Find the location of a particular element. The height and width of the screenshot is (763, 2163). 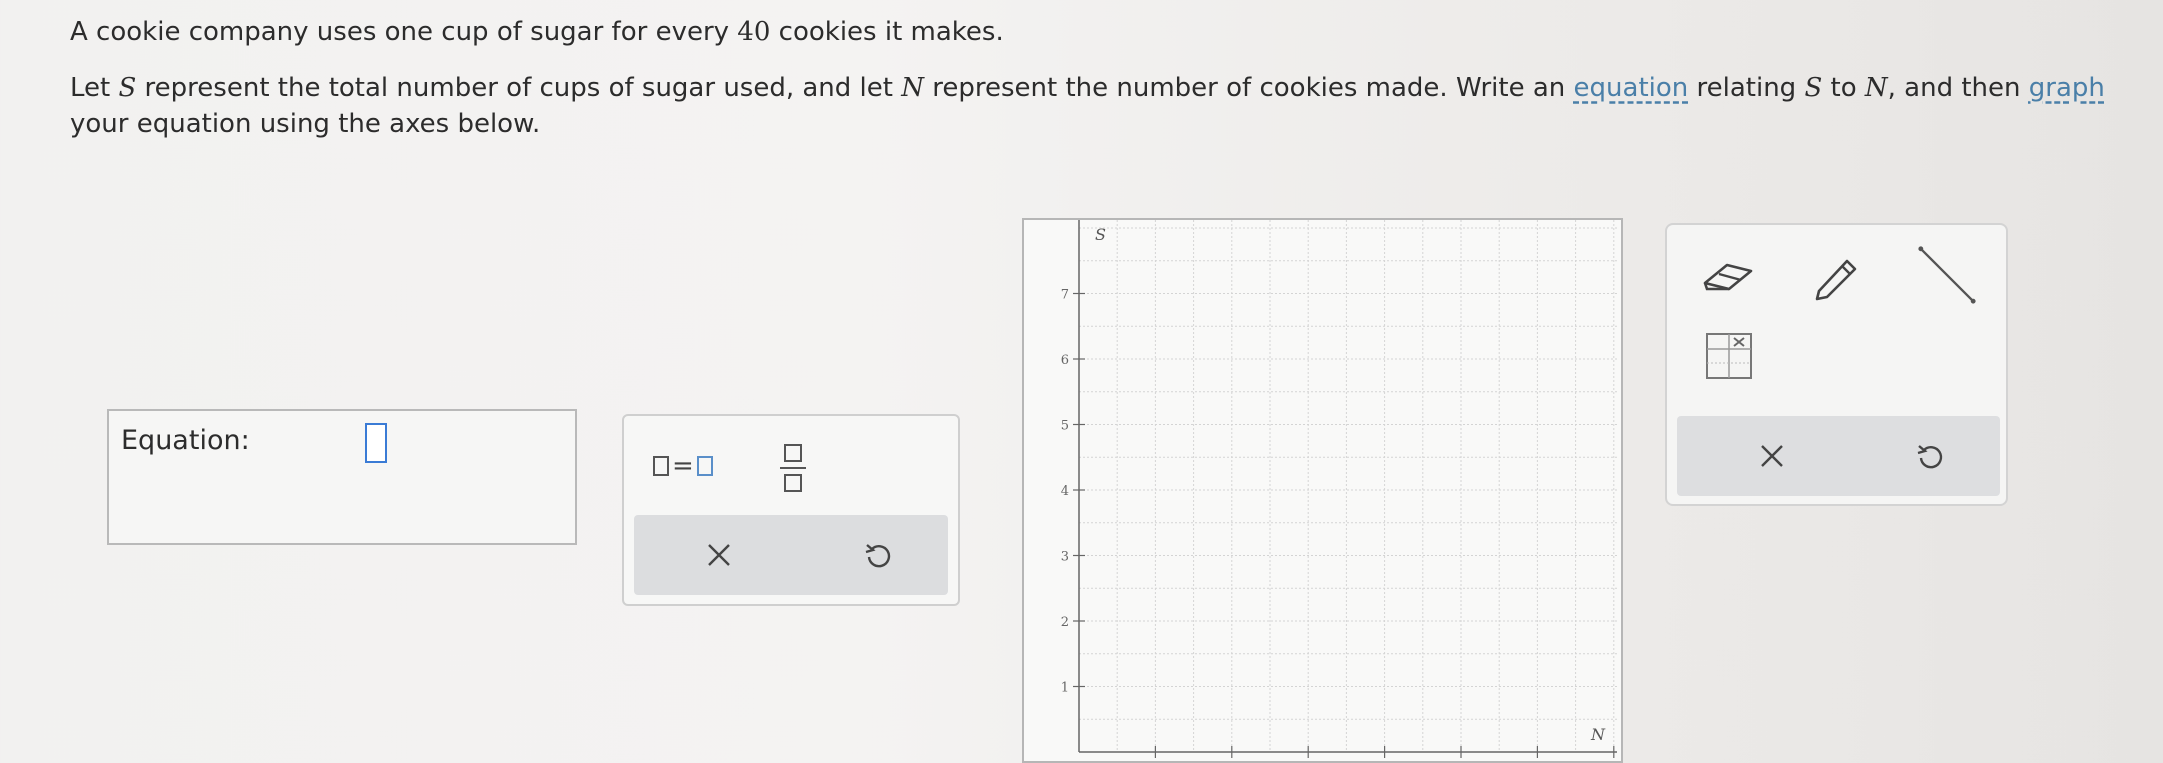

pencil-icon is located at coordinates (1836, 280).